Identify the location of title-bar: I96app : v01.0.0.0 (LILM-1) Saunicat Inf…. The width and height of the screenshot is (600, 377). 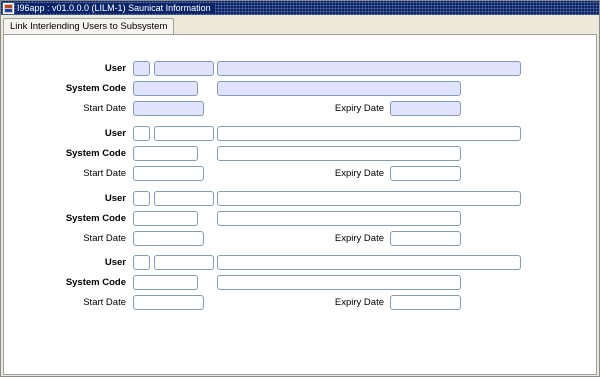
(300, 8).